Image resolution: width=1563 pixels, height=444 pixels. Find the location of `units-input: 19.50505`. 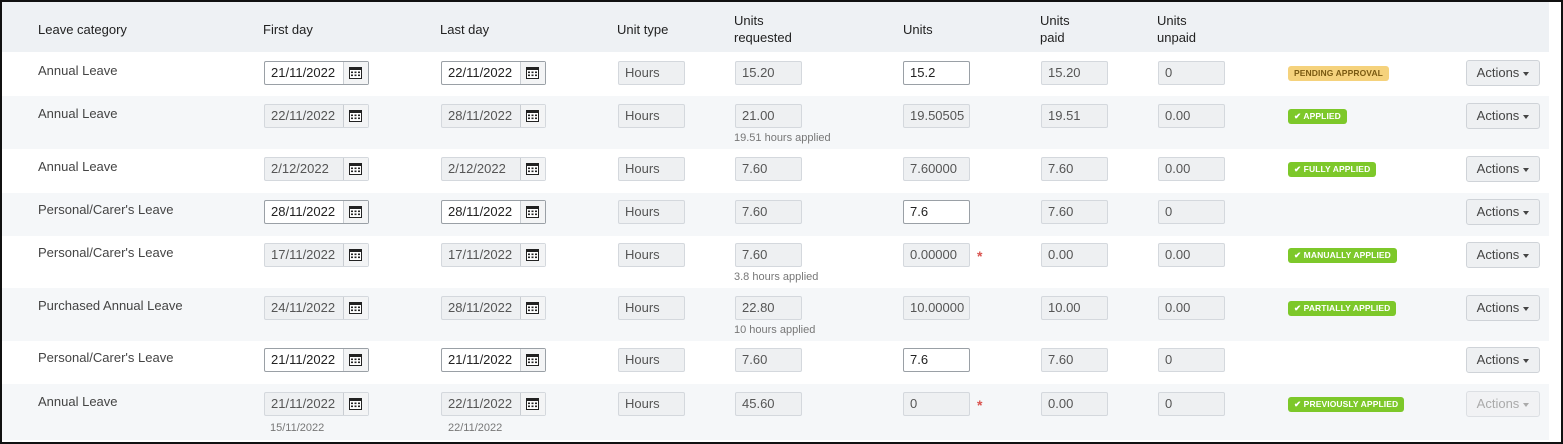

units-input: 19.50505 is located at coordinates (936, 116).